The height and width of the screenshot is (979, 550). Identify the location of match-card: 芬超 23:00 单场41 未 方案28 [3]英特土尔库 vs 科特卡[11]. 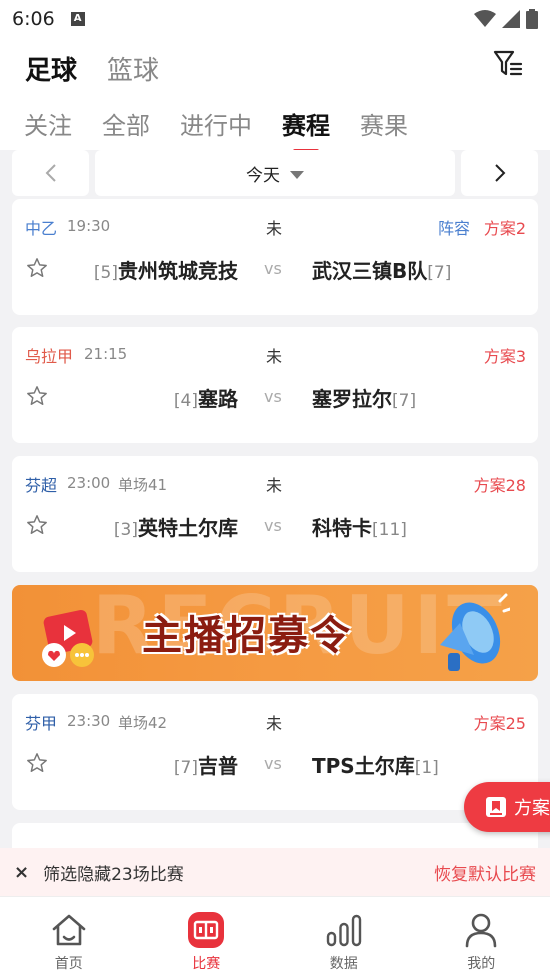
(275, 514).